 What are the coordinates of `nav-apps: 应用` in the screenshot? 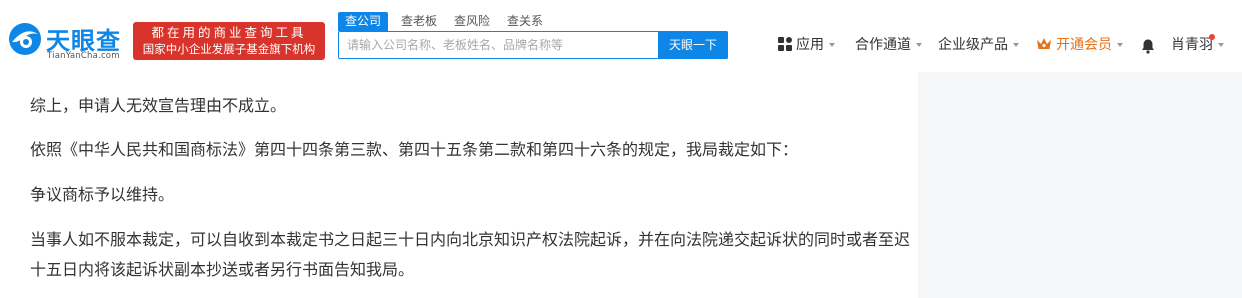 It's located at (806, 45).